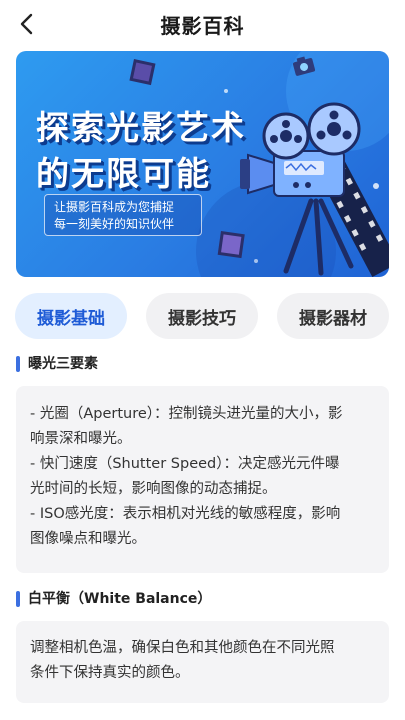 This screenshot has width=405, height=720. I want to click on content-line: 条件下保持真实的颜色。, so click(110, 673).